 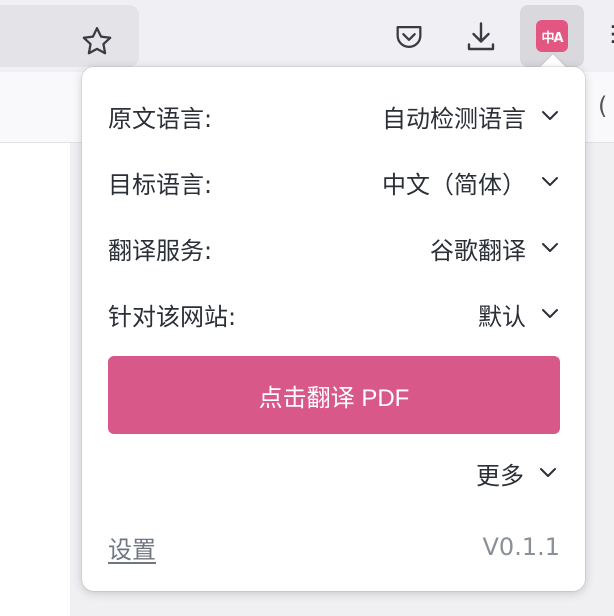 I want to click on browser-toolbar: 中A ⋮, so click(x=307, y=36).